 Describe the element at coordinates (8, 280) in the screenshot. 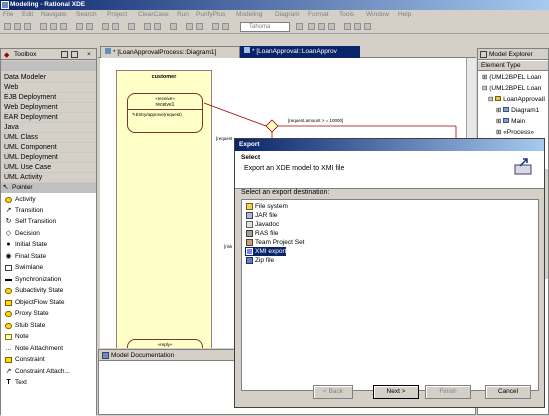

I see `synchronization-icon` at that location.